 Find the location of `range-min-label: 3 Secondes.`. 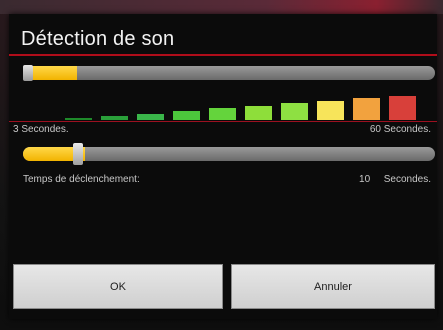

range-min-label: 3 Secondes. is located at coordinates (41, 129).